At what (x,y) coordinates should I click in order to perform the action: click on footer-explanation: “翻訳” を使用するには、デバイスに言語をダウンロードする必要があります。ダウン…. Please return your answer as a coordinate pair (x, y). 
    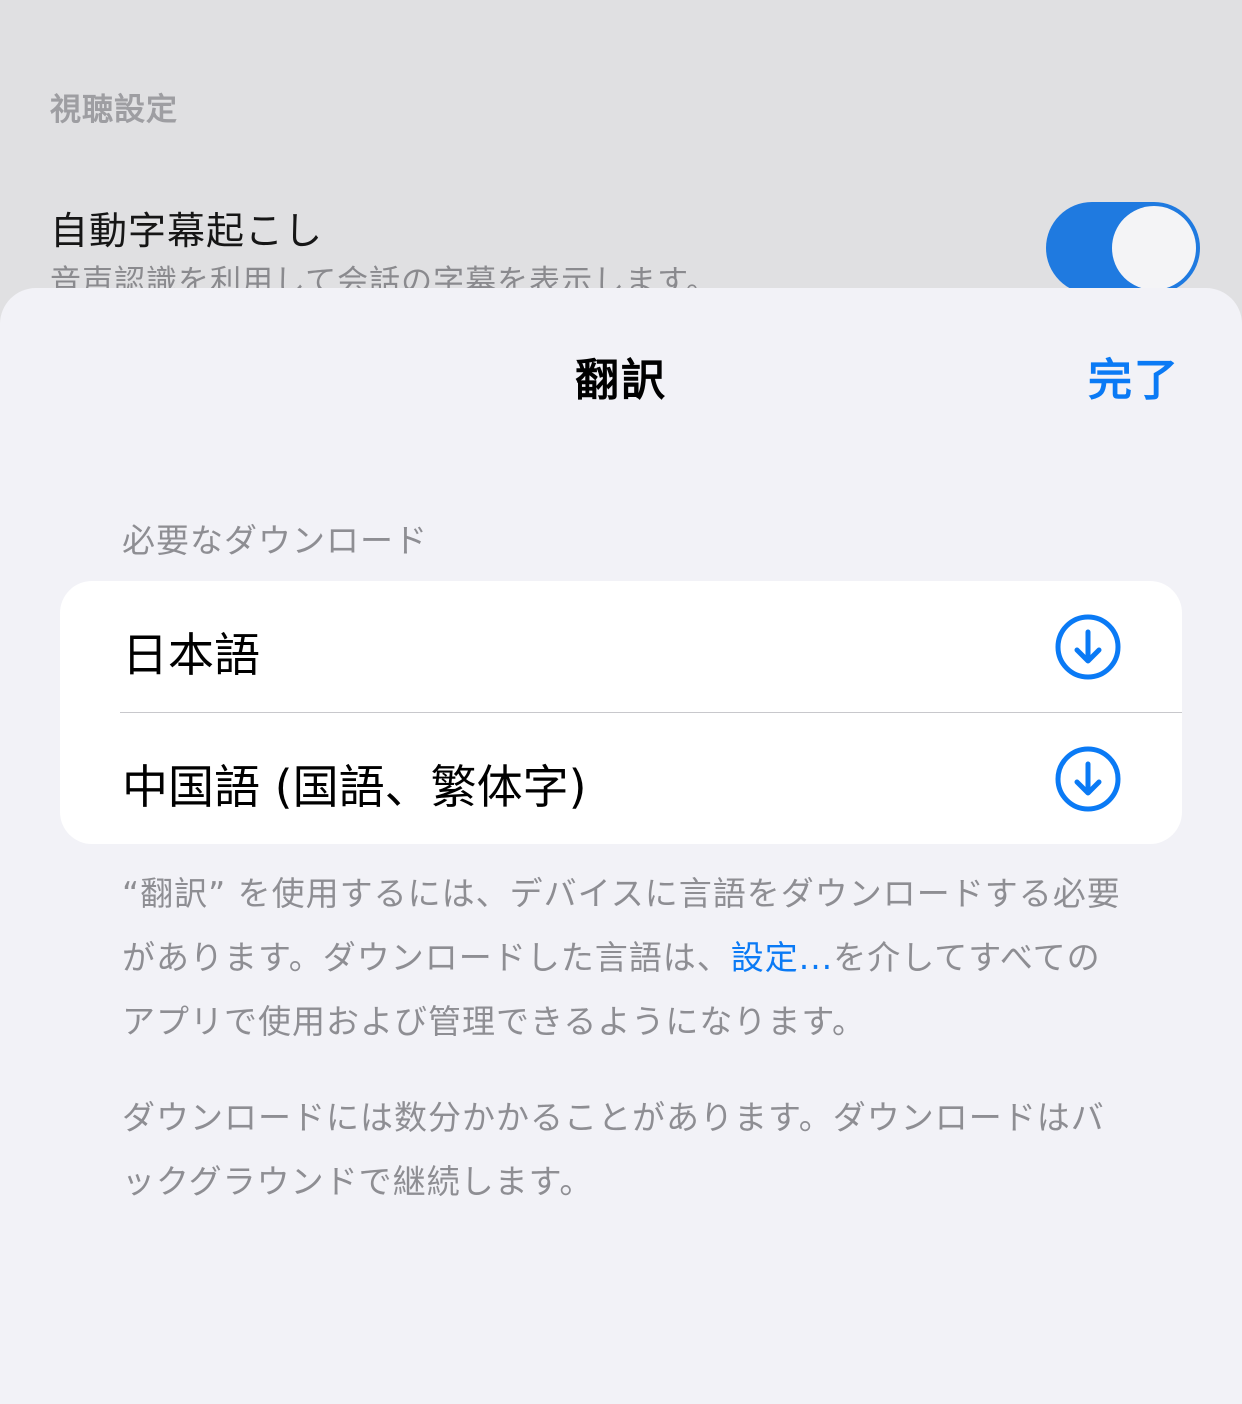
    Looking at the image, I should click on (627, 958).